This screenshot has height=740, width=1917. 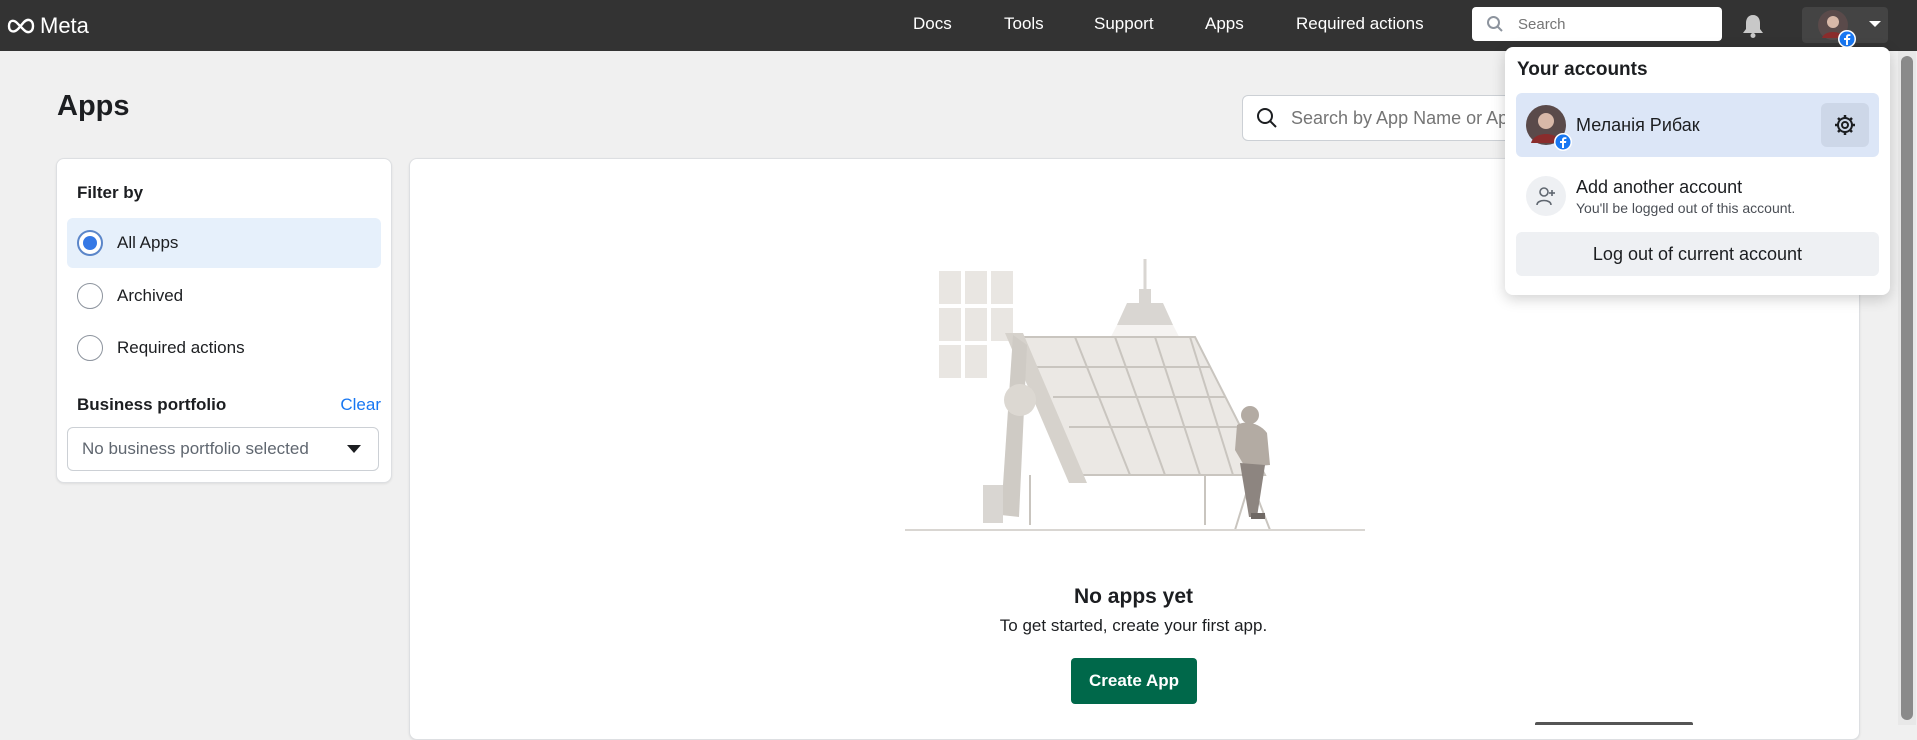 What do you see at coordinates (1638, 124) in the screenshot?
I see `current-account-name: Меланія Рибак` at bounding box center [1638, 124].